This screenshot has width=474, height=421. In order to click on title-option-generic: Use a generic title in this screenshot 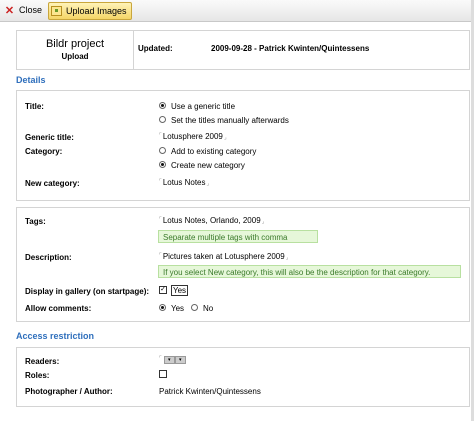, I will do `click(197, 106)`.